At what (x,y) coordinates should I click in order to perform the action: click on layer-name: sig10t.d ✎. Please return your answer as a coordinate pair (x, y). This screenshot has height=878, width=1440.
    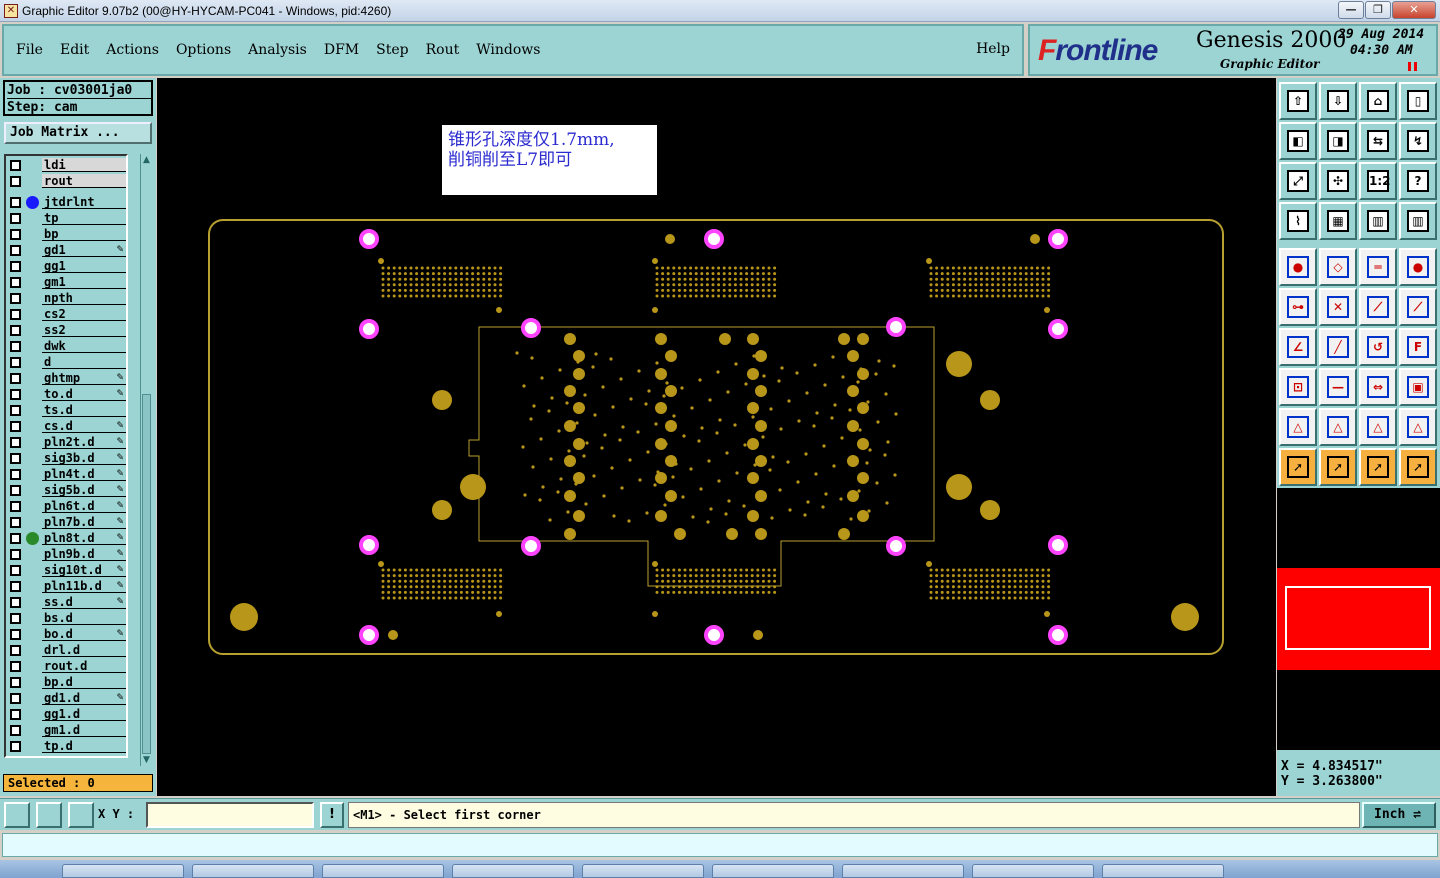
    Looking at the image, I should click on (84, 570).